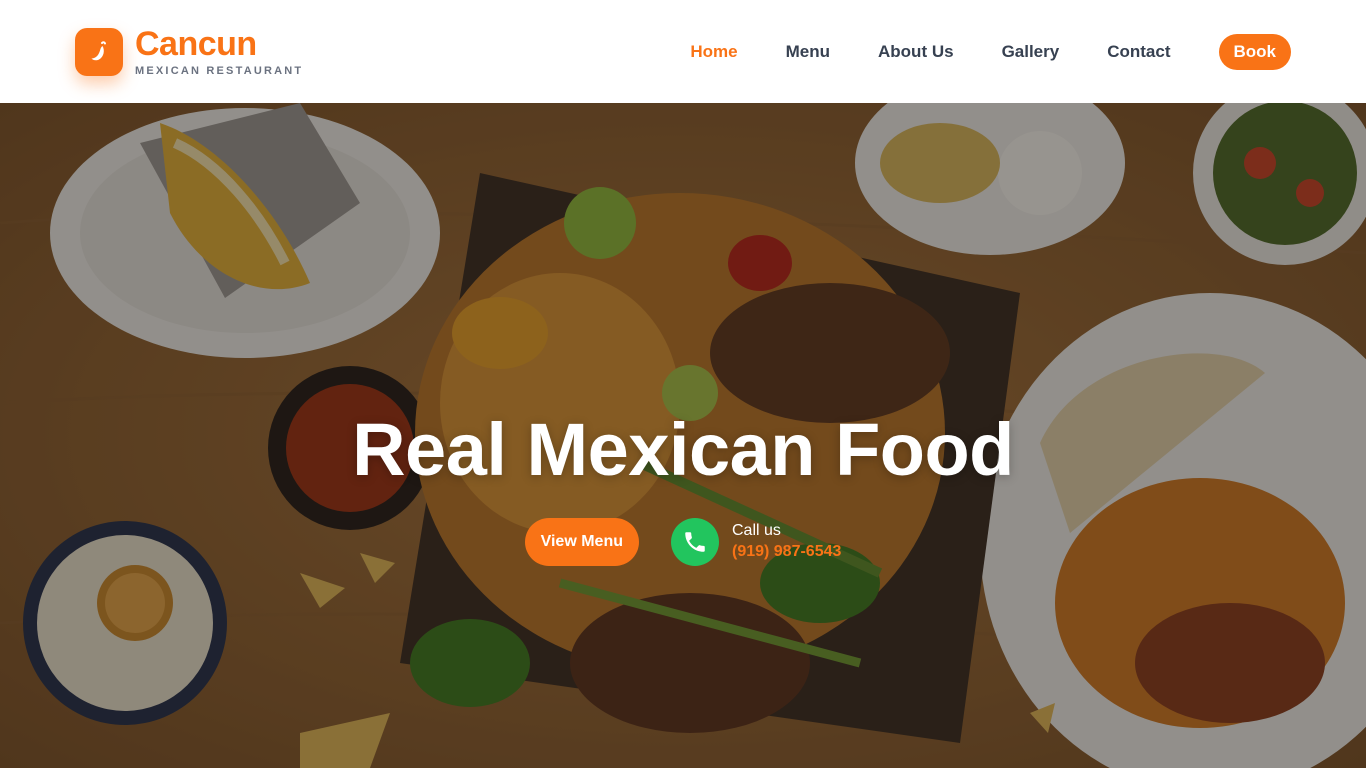 The height and width of the screenshot is (768, 1366). I want to click on hero-actions: View Menu Call us (919) 987-6543, so click(682, 542).